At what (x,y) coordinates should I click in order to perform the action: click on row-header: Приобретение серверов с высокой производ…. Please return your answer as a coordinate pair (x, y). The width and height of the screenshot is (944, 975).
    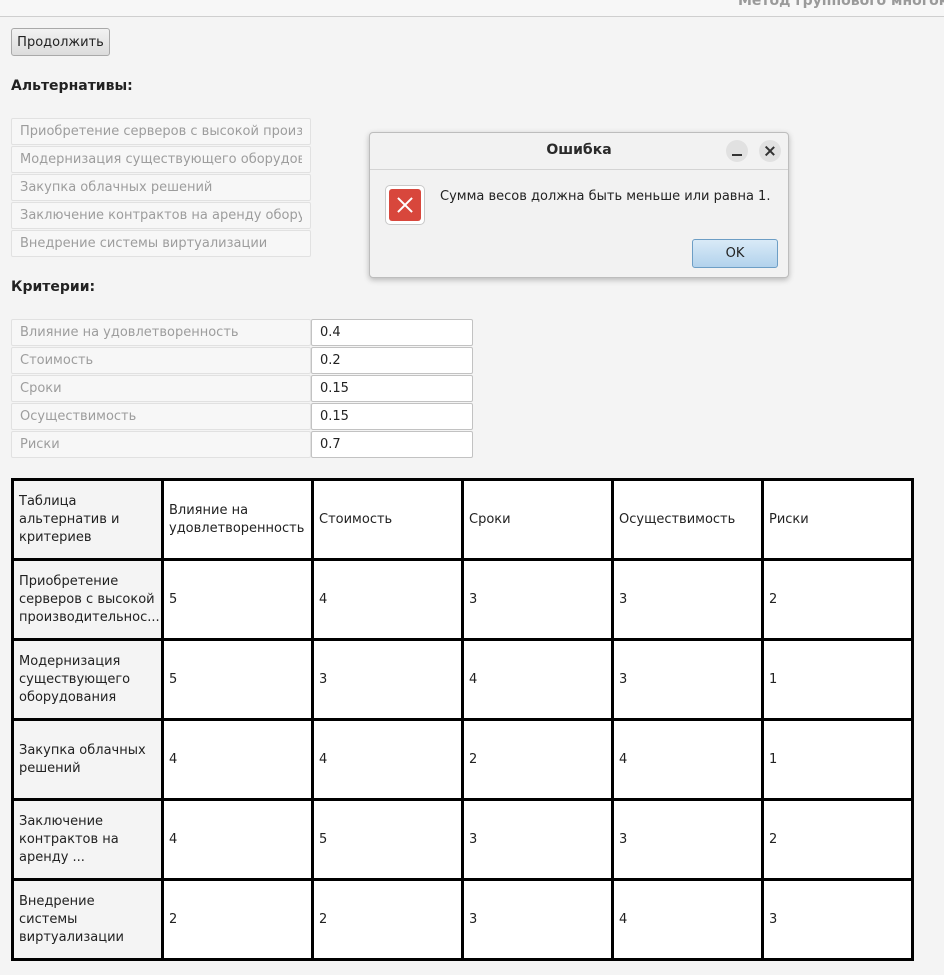
    Looking at the image, I should click on (87, 599).